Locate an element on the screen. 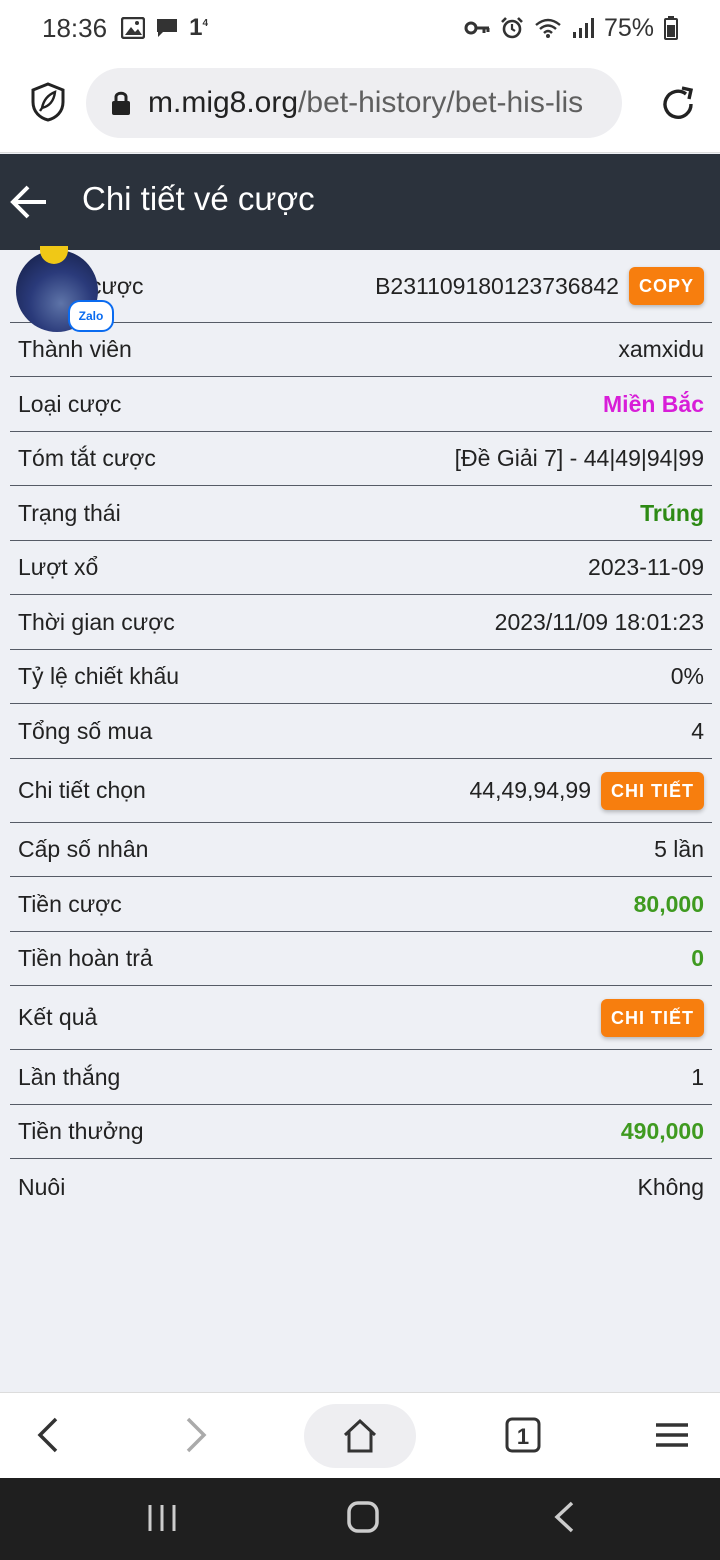 Image resolution: width=720 pixels, height=1560 pixels. system-back-icon is located at coordinates (564, 1517).